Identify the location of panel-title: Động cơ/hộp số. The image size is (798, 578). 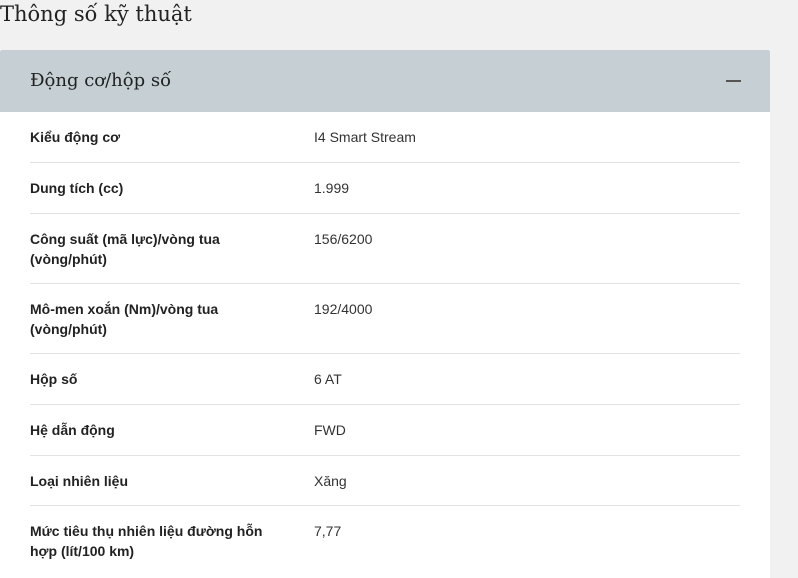
(101, 80).